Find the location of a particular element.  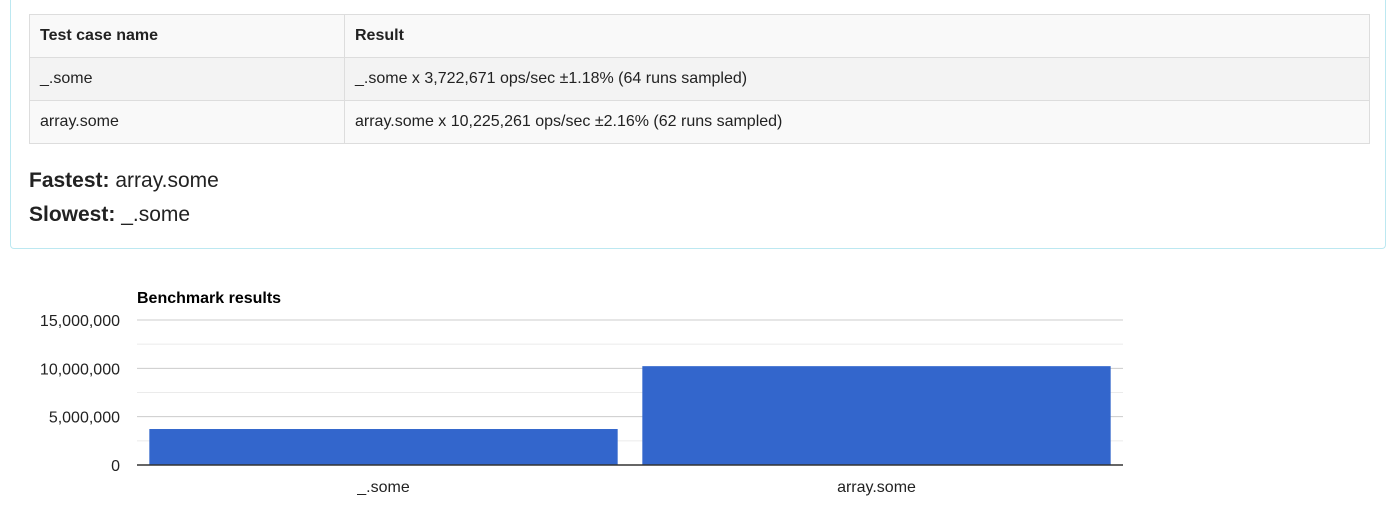

table-header-row: Test case name Result is located at coordinates (699, 36).